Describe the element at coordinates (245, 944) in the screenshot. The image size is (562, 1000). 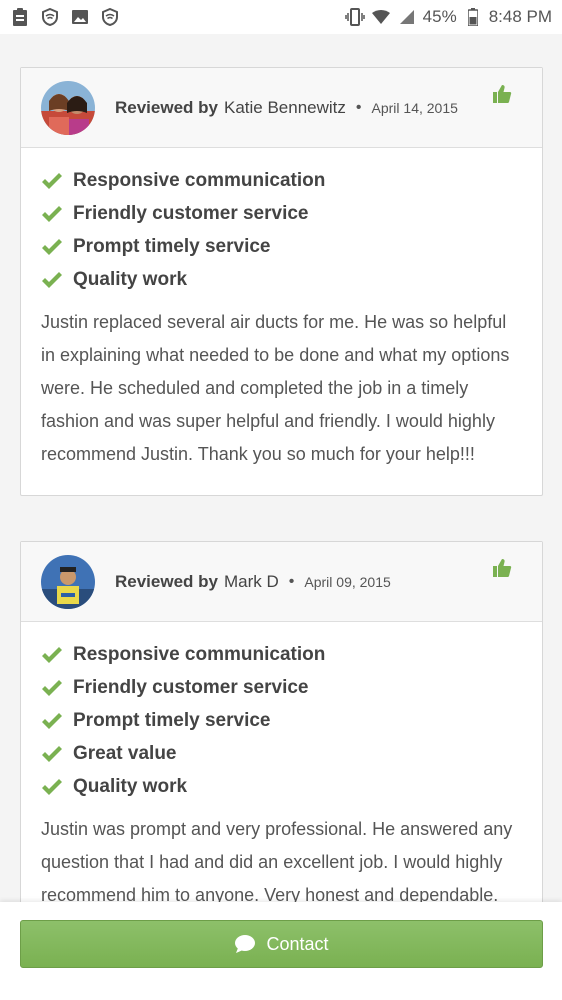
I see `chat-bubble-icon` at that location.